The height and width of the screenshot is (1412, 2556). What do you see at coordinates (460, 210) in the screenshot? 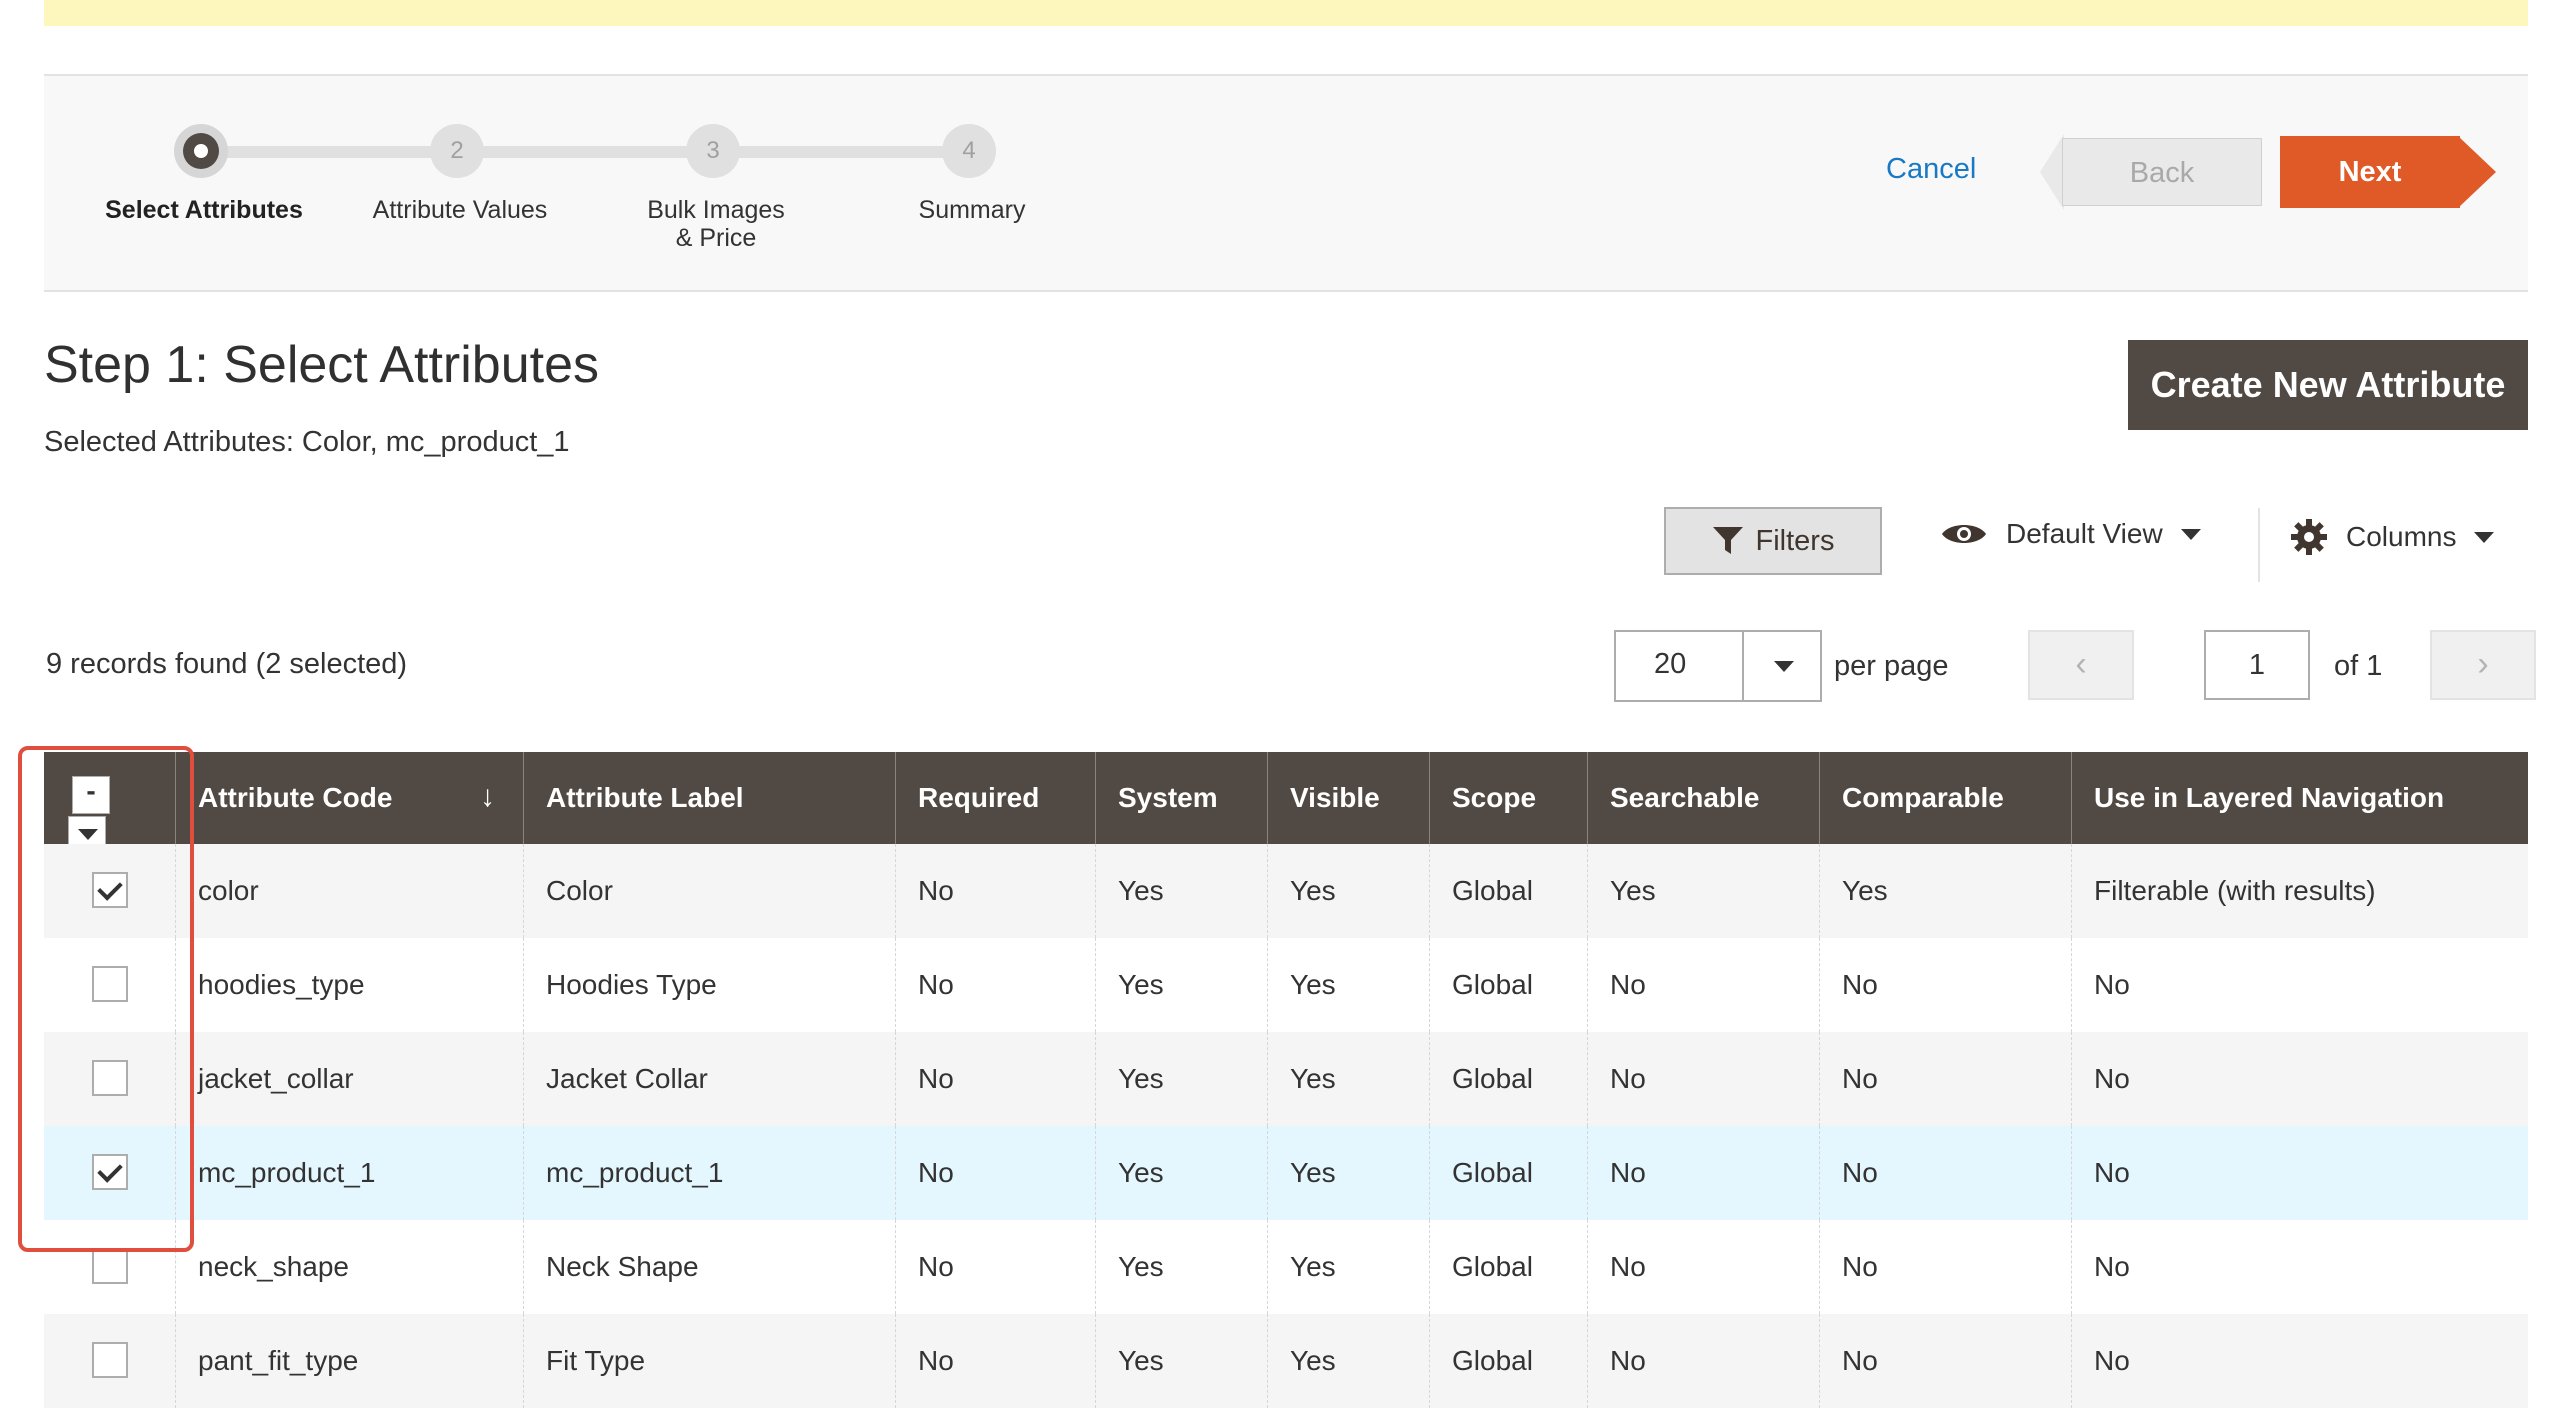
I see `wizard-step-2-label: Attribute Values` at bounding box center [460, 210].